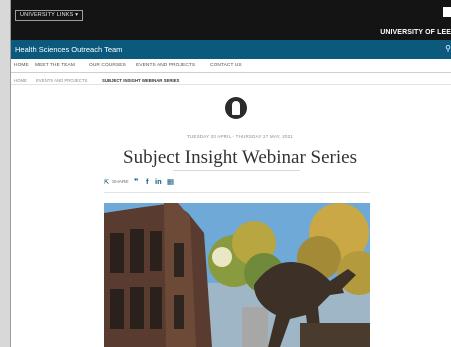  I want to click on crest-figure, so click(236, 108).